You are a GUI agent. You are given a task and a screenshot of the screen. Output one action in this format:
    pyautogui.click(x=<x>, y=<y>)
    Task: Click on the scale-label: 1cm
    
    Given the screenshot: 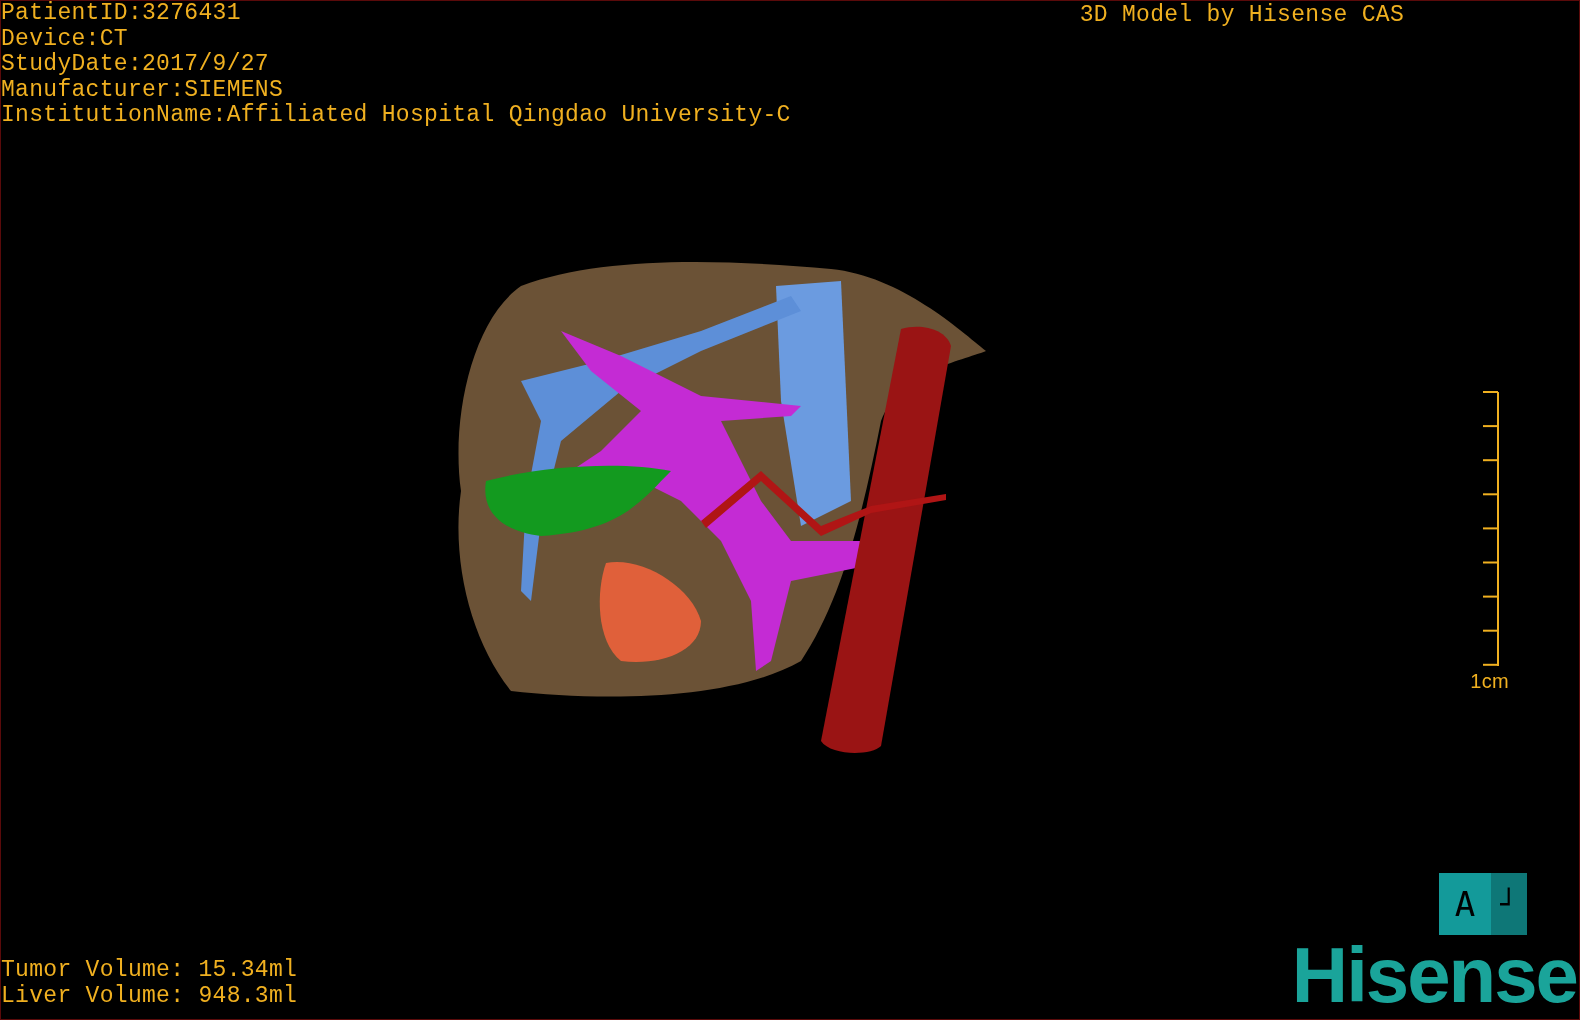 What is the action you would take?
    pyautogui.click(x=1489, y=681)
    